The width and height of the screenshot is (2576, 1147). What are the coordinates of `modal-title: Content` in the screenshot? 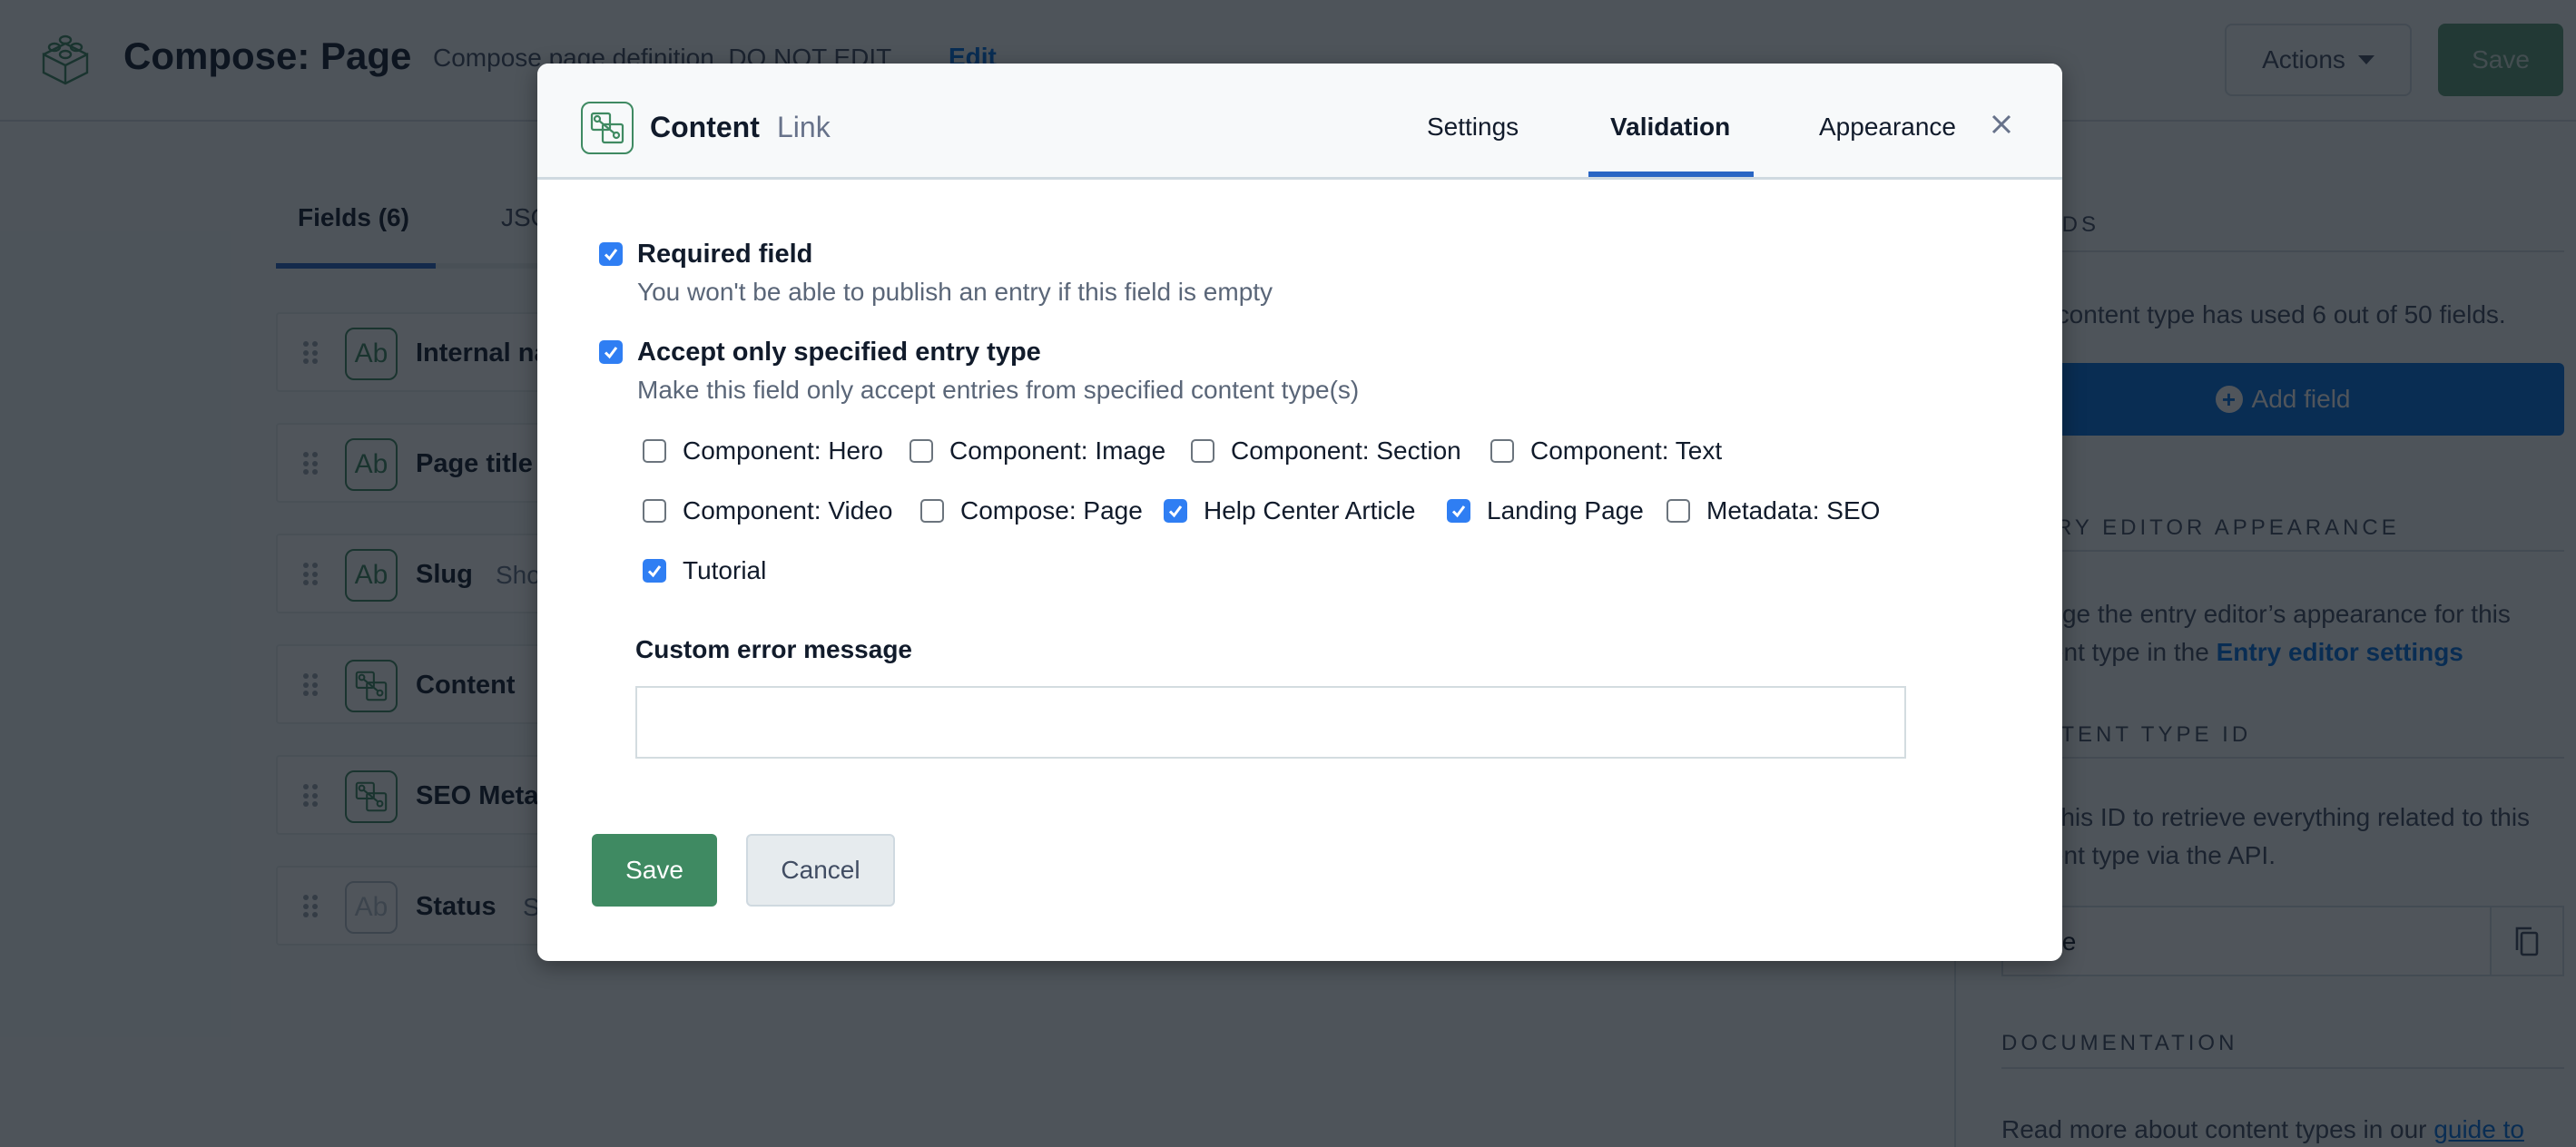 It's located at (705, 127).